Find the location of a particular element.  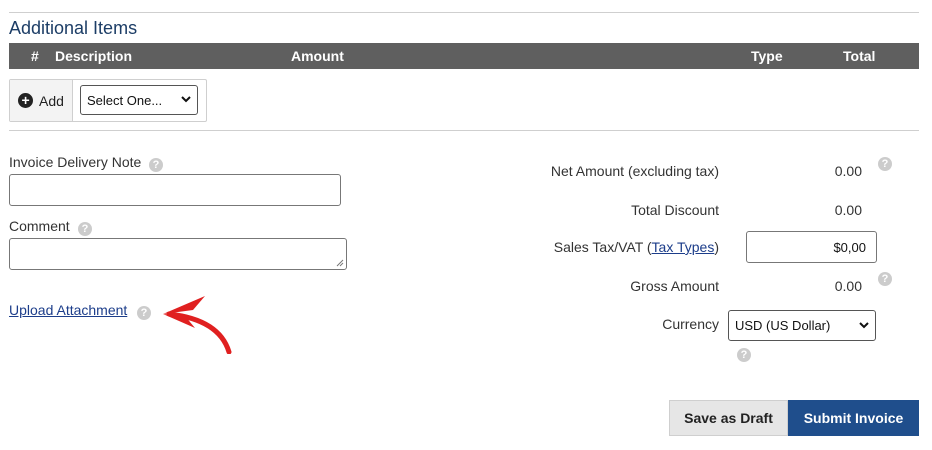

total-discount-value: 0.00 is located at coordinates (848, 210).